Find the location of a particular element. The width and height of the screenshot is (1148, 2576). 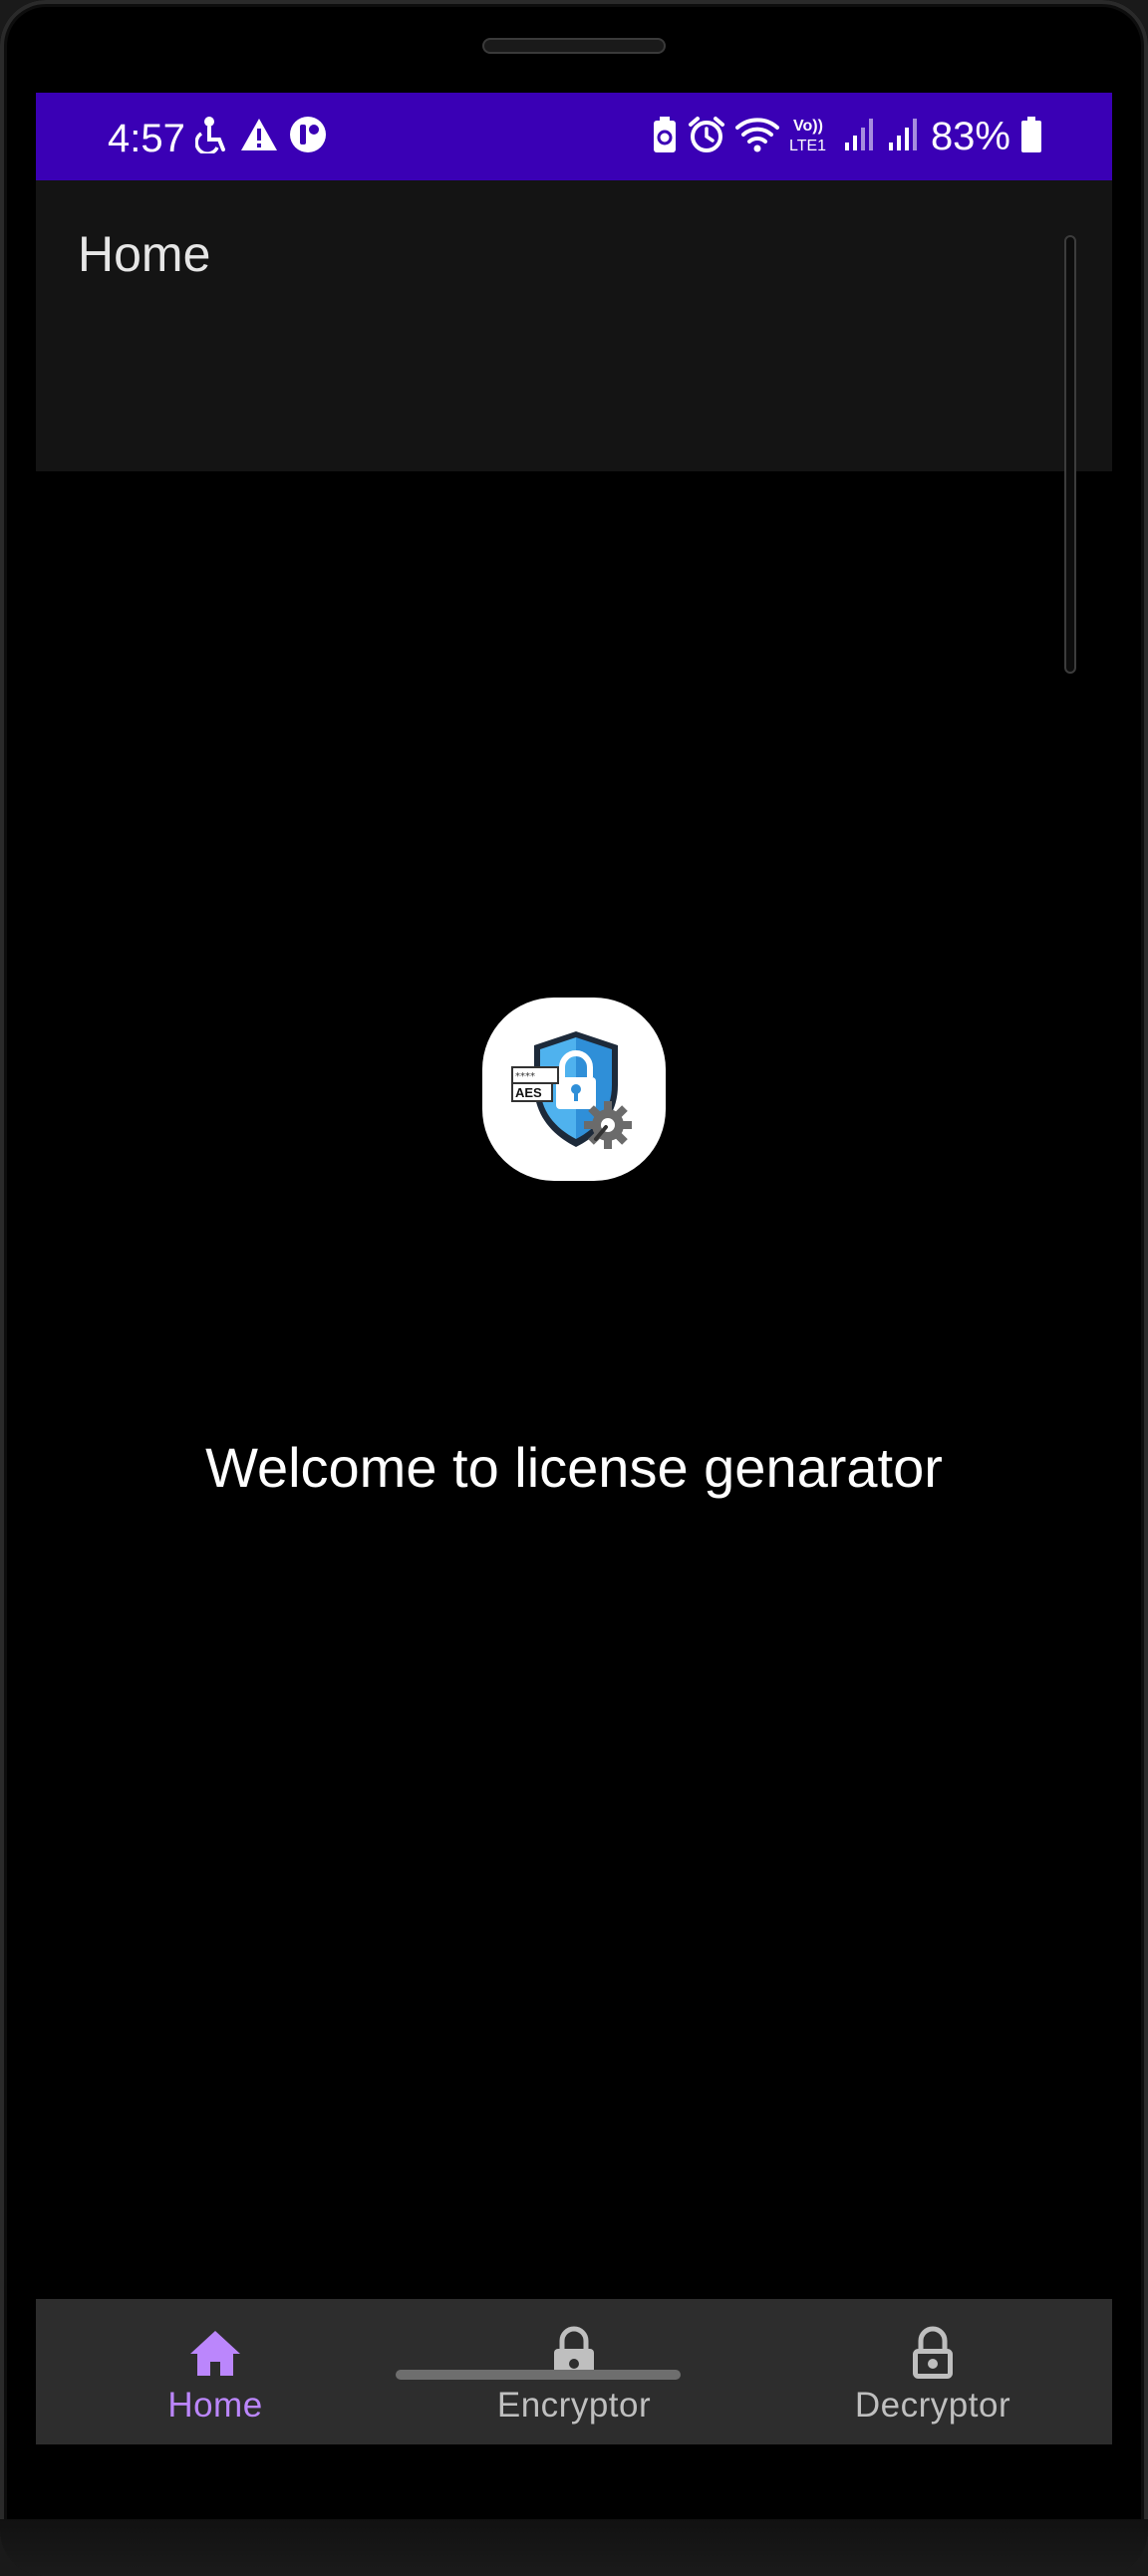

page-title: Home is located at coordinates (144, 254).